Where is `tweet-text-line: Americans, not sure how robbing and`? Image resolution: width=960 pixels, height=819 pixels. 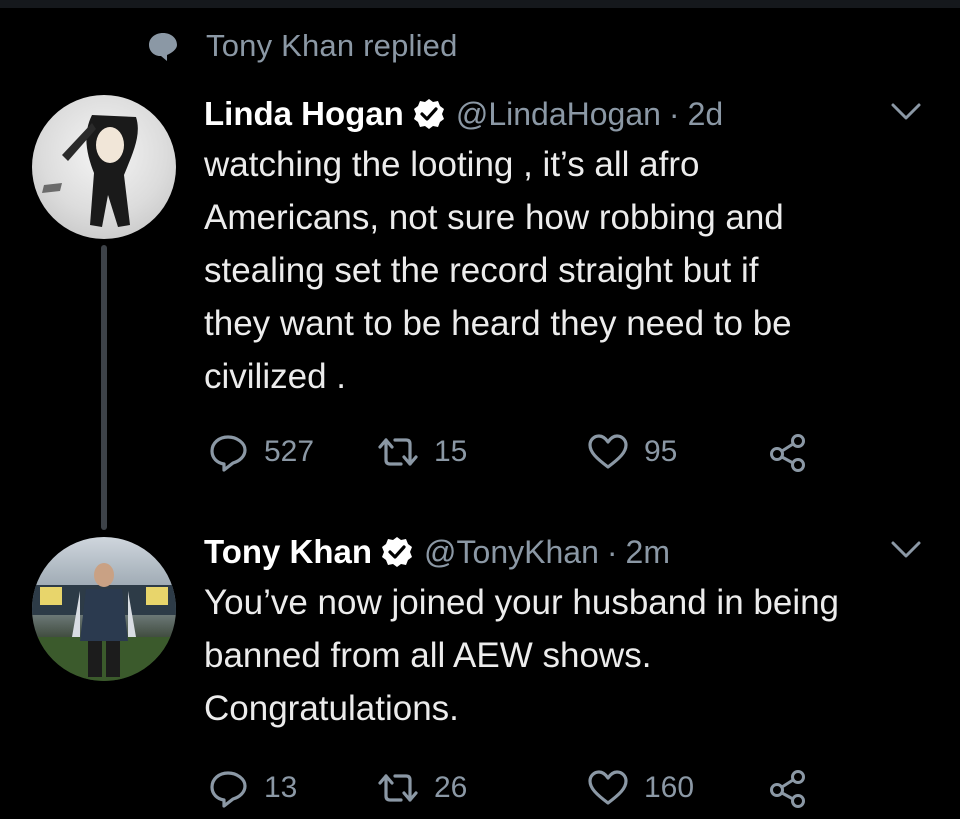 tweet-text-line: Americans, not sure how robbing and is located at coordinates (494, 217).